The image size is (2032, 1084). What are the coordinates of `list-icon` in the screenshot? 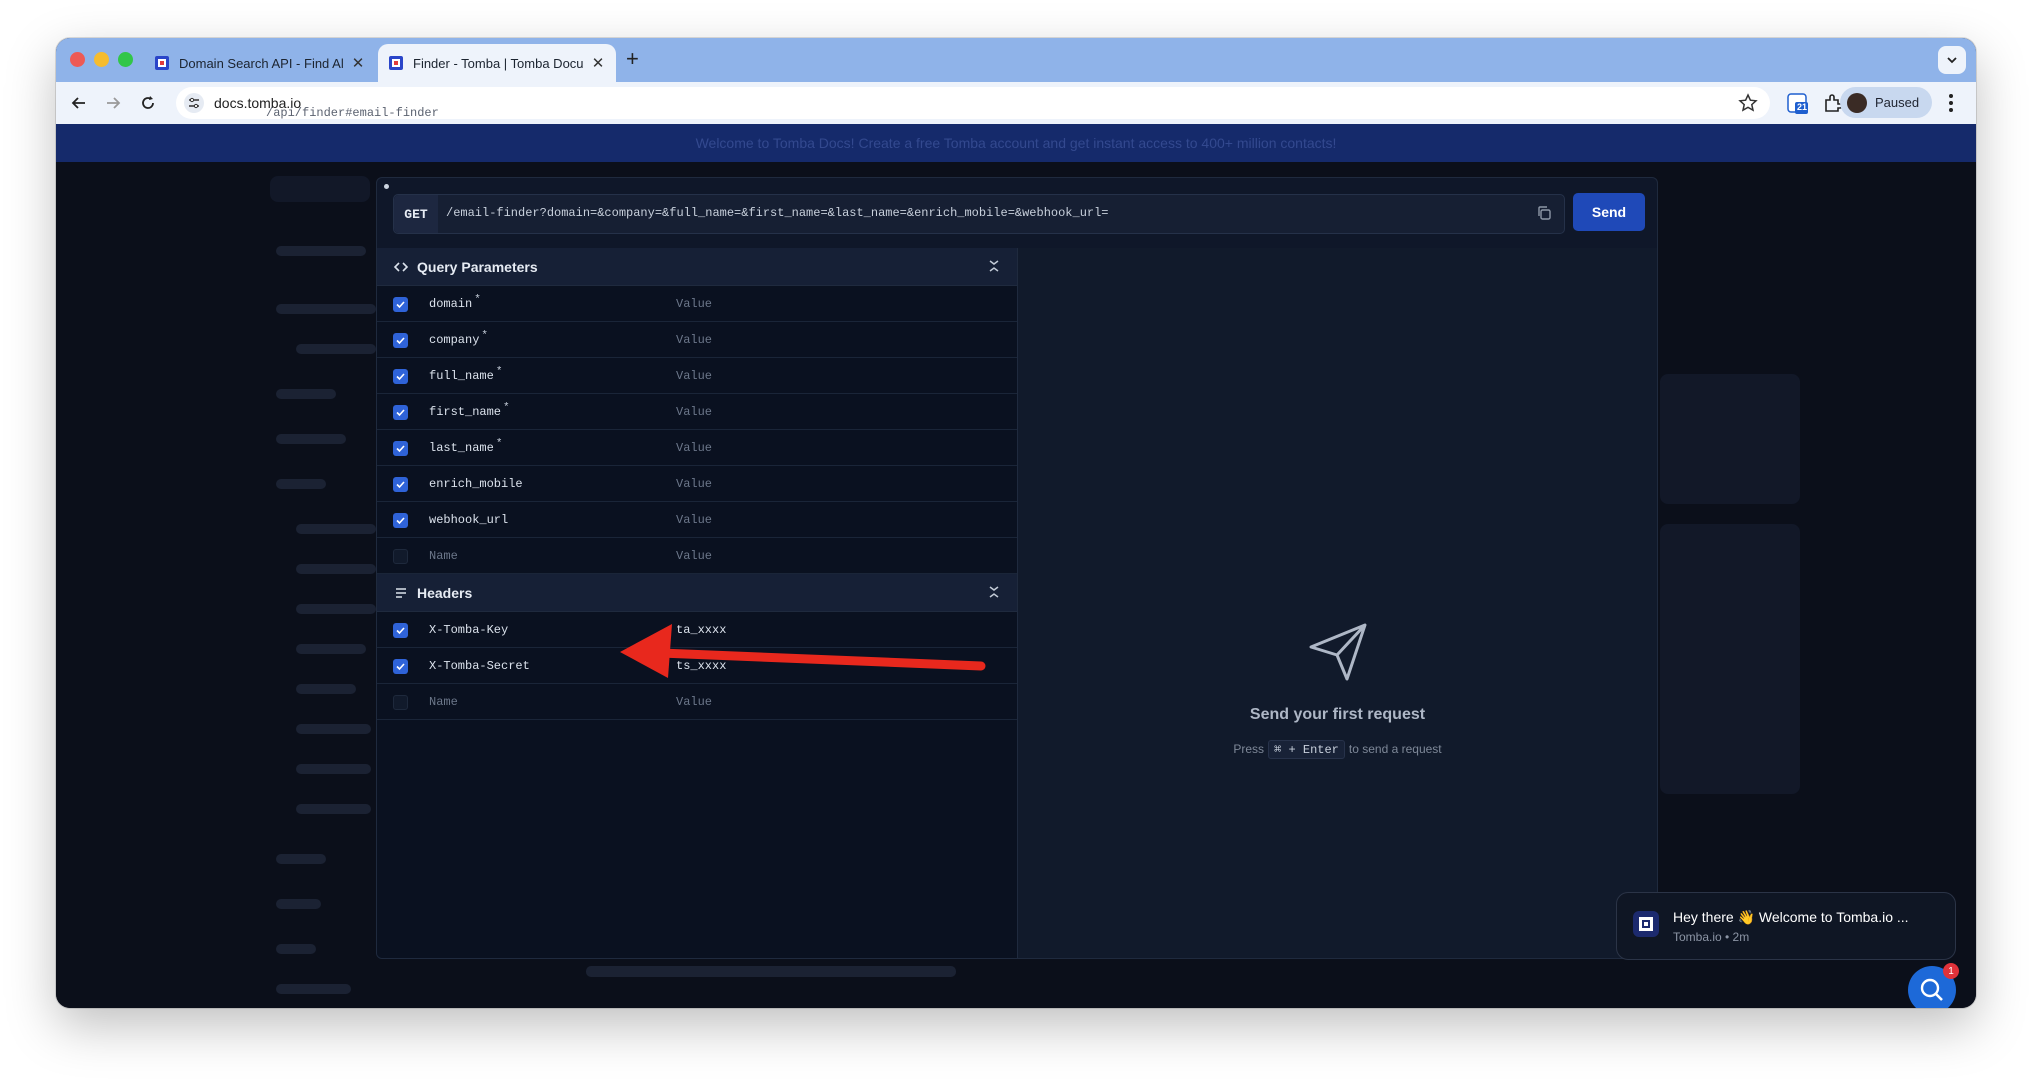 It's located at (401, 593).